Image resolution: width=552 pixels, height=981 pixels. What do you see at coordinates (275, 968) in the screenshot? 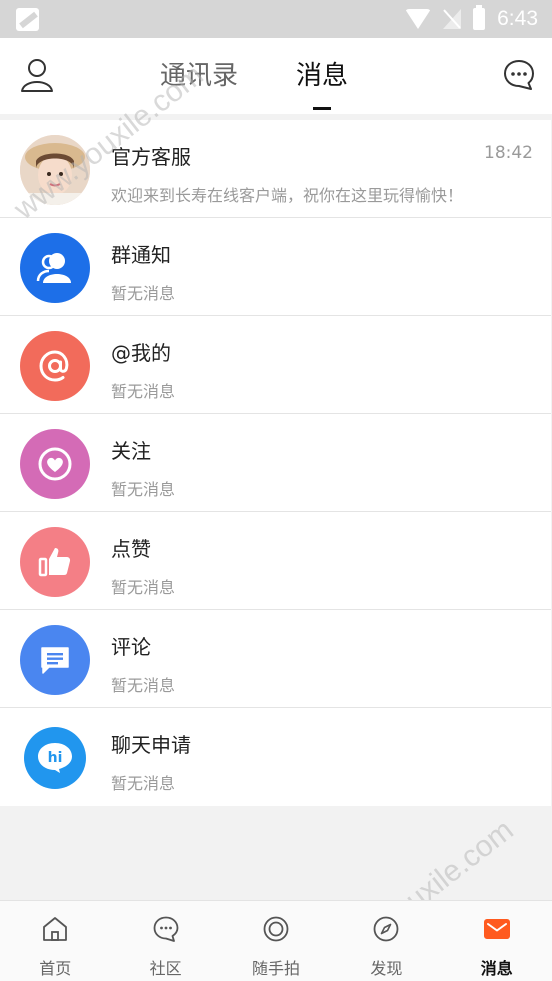
I see `nav-label: 随手拍` at bounding box center [275, 968].